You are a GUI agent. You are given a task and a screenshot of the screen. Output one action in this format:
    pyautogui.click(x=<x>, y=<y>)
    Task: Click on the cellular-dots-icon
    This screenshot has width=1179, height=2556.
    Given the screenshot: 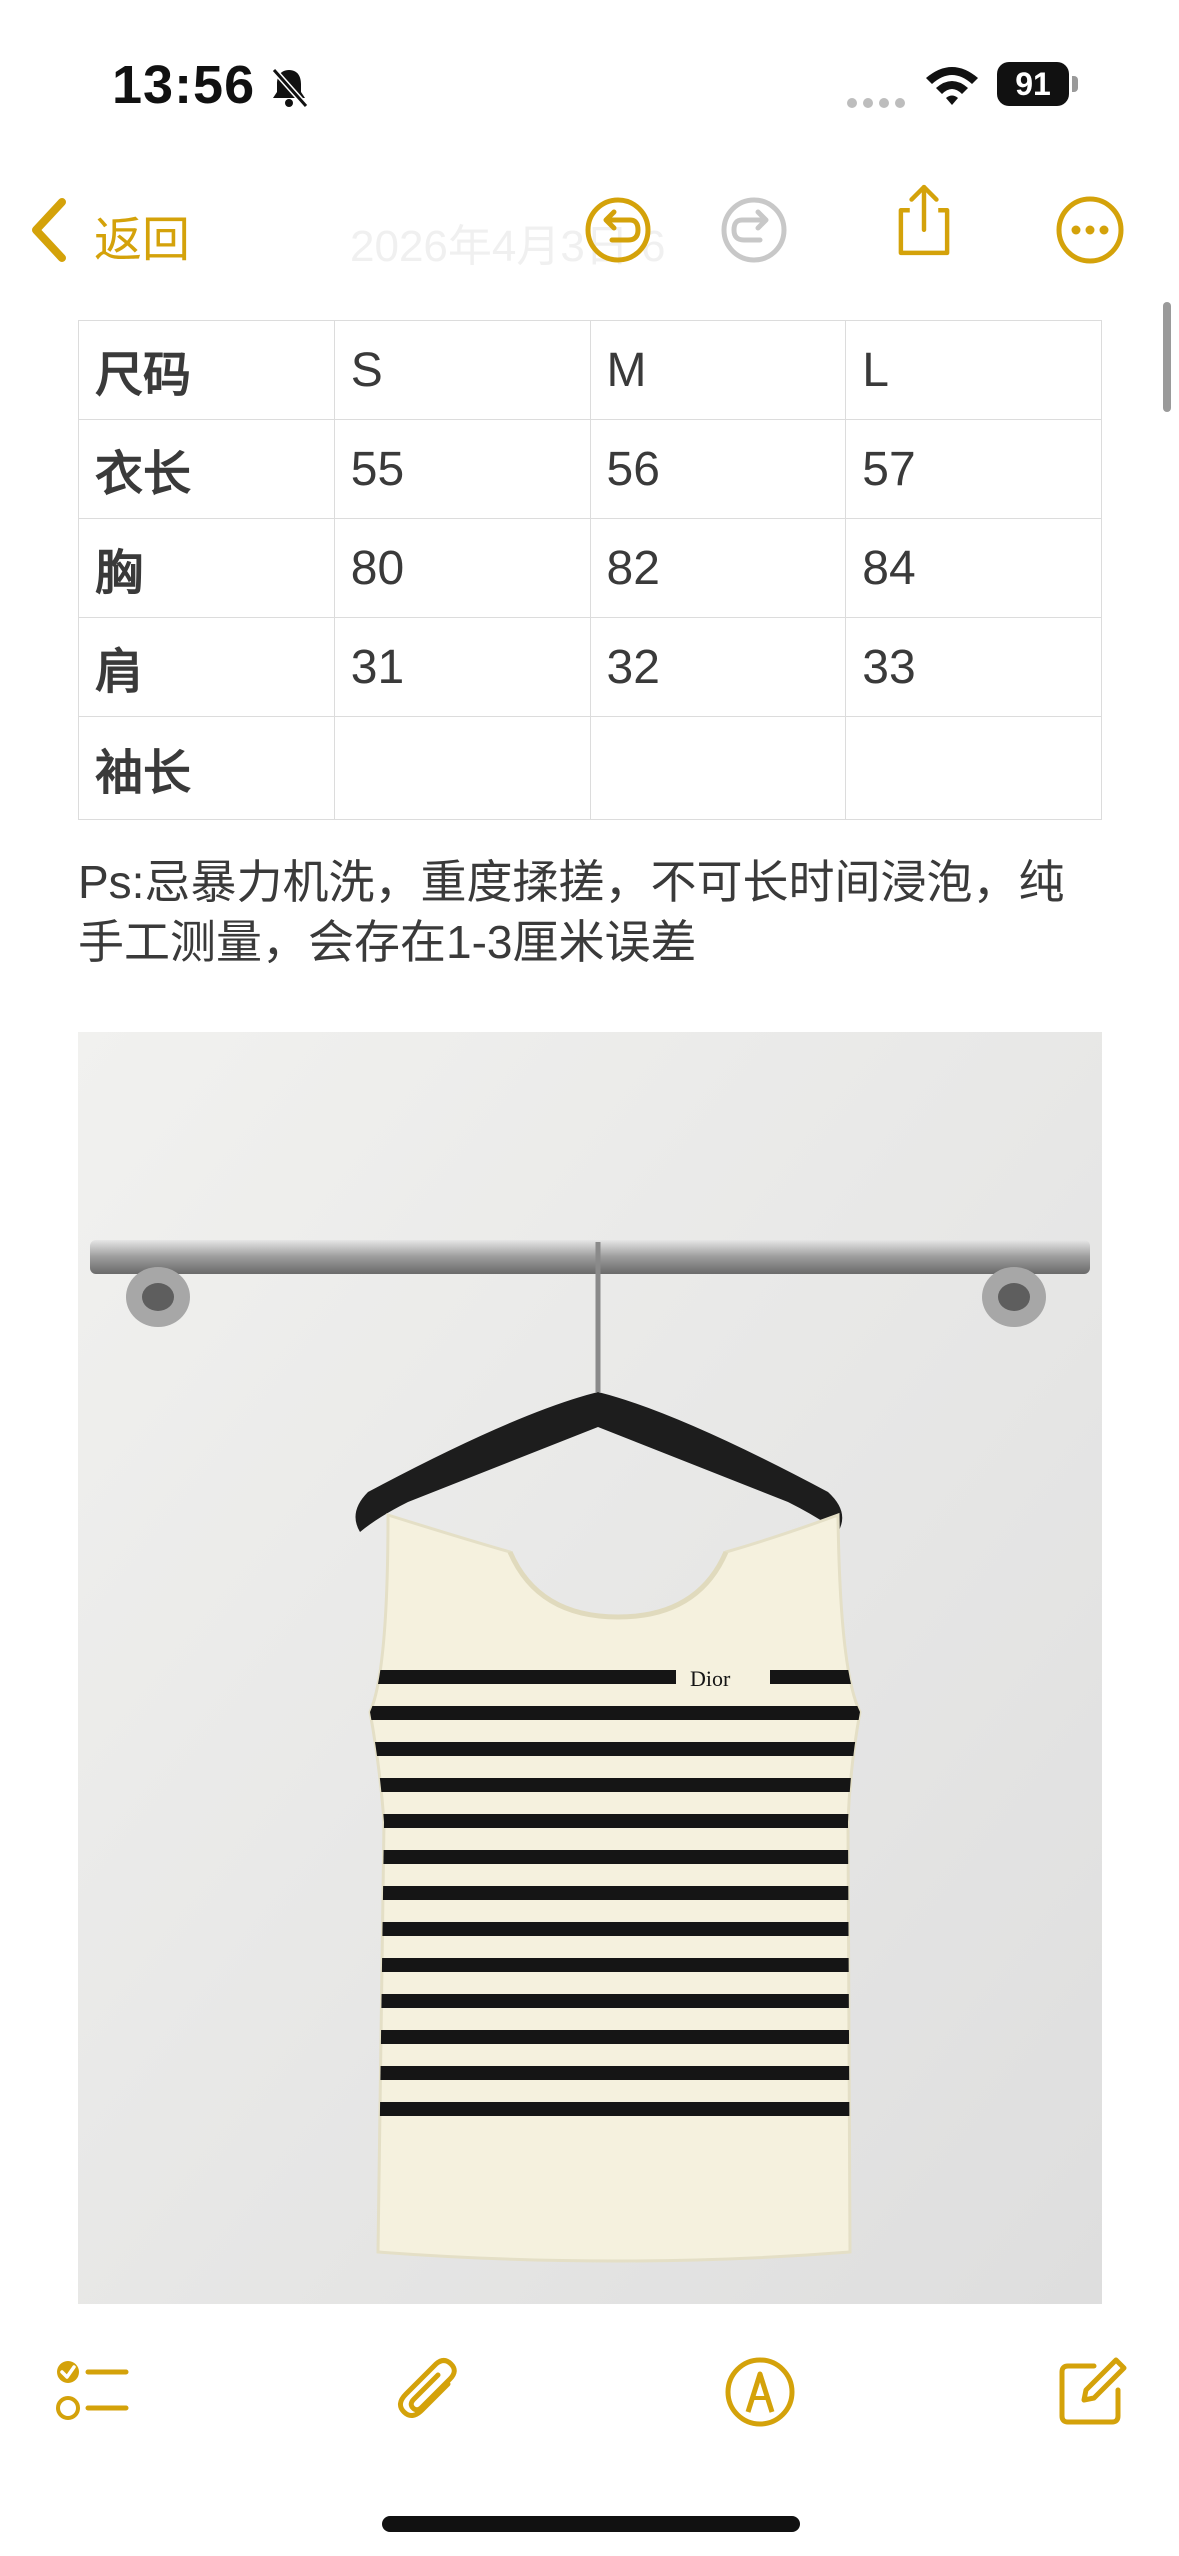 What is the action you would take?
    pyautogui.click(x=876, y=103)
    